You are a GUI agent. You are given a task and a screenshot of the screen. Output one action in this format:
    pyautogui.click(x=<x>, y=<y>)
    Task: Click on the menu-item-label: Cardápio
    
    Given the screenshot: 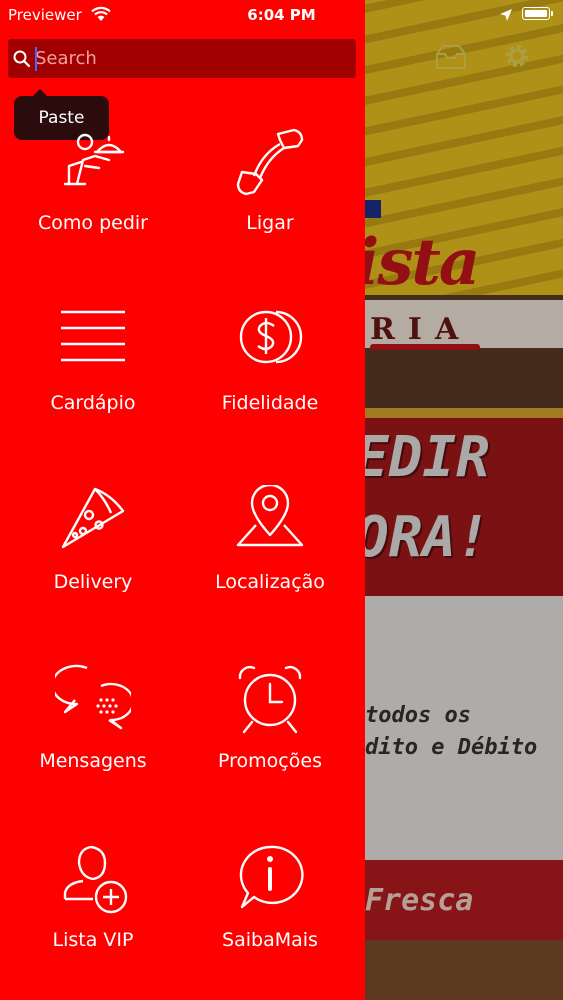 What is the action you would take?
    pyautogui.click(x=93, y=403)
    